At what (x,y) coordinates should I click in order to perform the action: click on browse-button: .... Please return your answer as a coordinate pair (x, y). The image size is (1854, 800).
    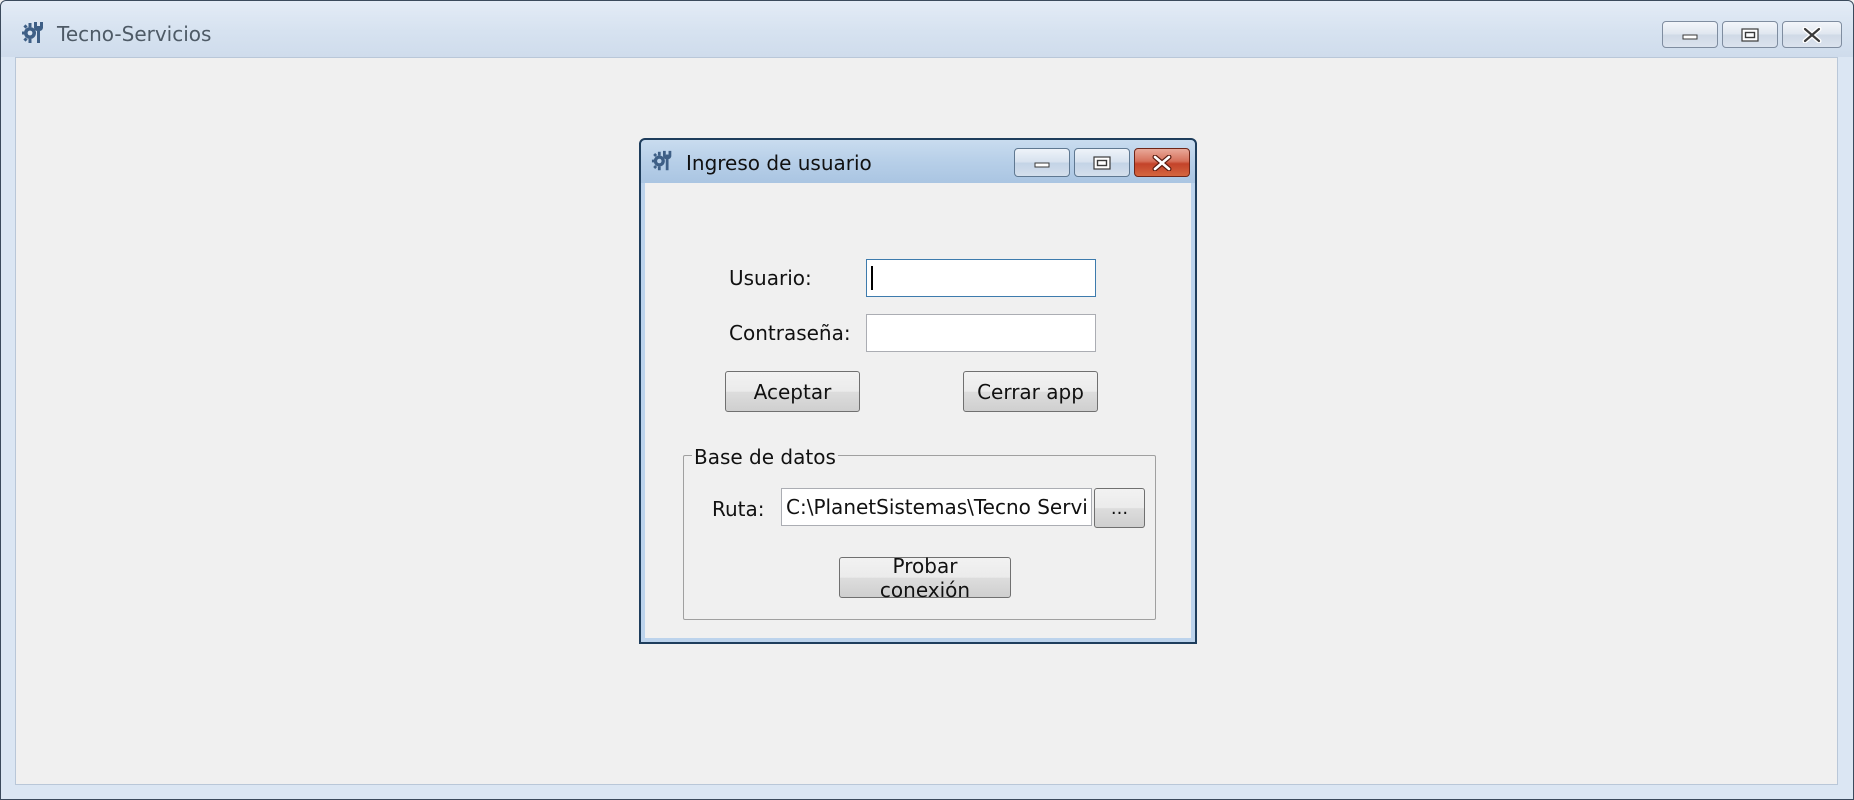
    Looking at the image, I should click on (1119, 508).